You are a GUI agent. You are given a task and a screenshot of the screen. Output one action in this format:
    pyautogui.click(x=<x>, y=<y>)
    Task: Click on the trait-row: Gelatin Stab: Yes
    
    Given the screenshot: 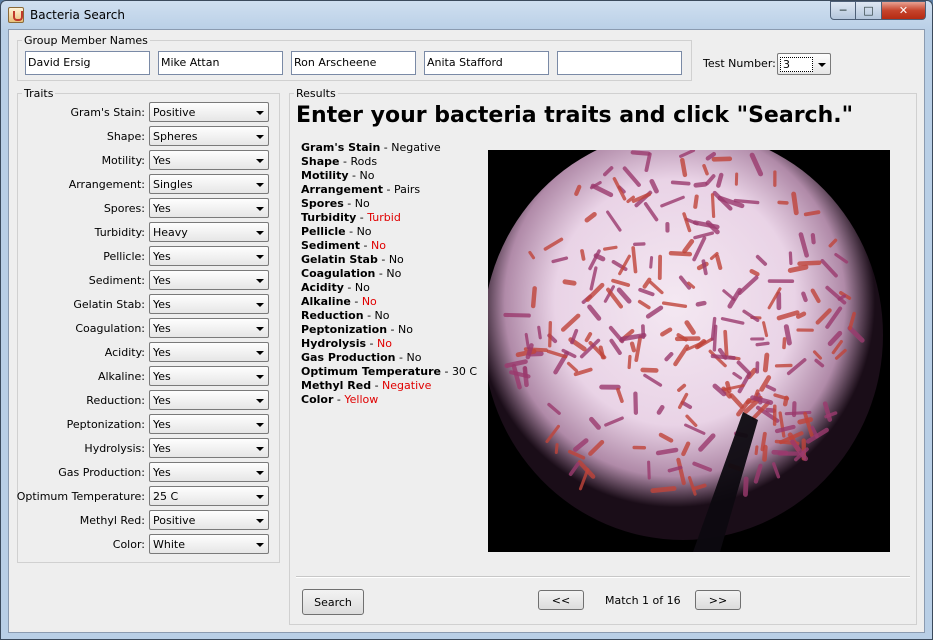 What is the action you would take?
    pyautogui.click(x=148, y=305)
    